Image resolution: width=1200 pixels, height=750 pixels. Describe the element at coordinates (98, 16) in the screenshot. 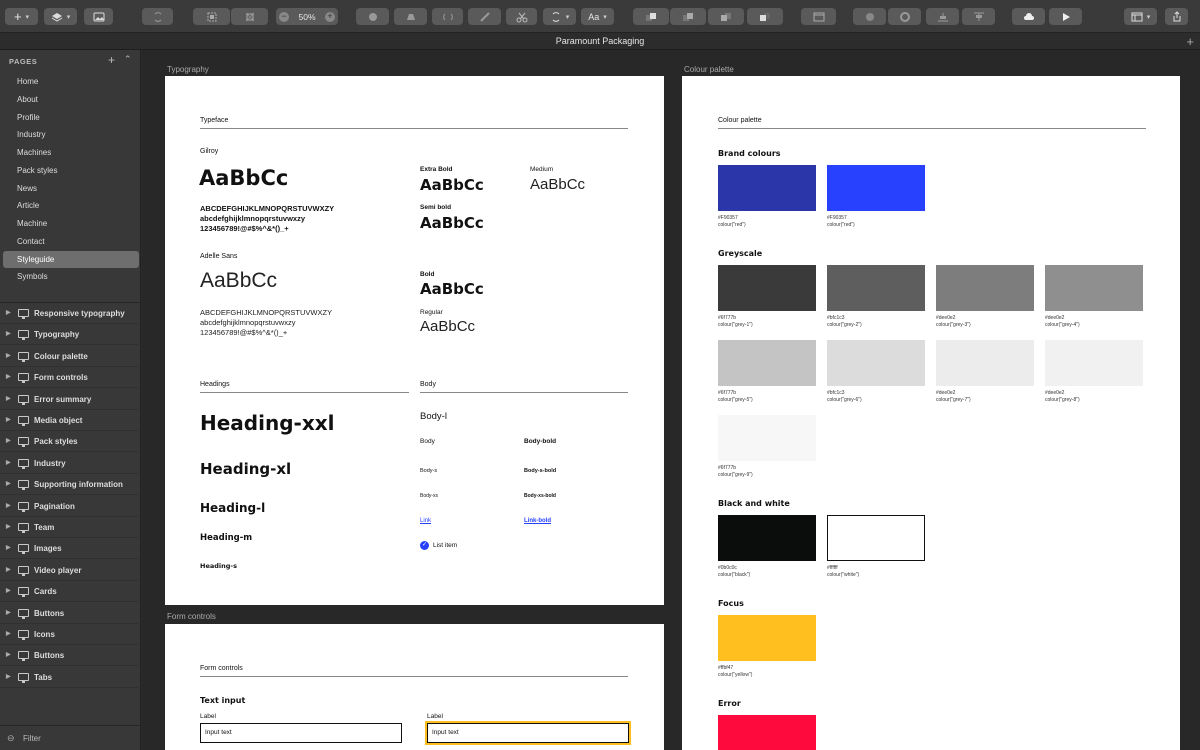

I see `image-button` at that location.